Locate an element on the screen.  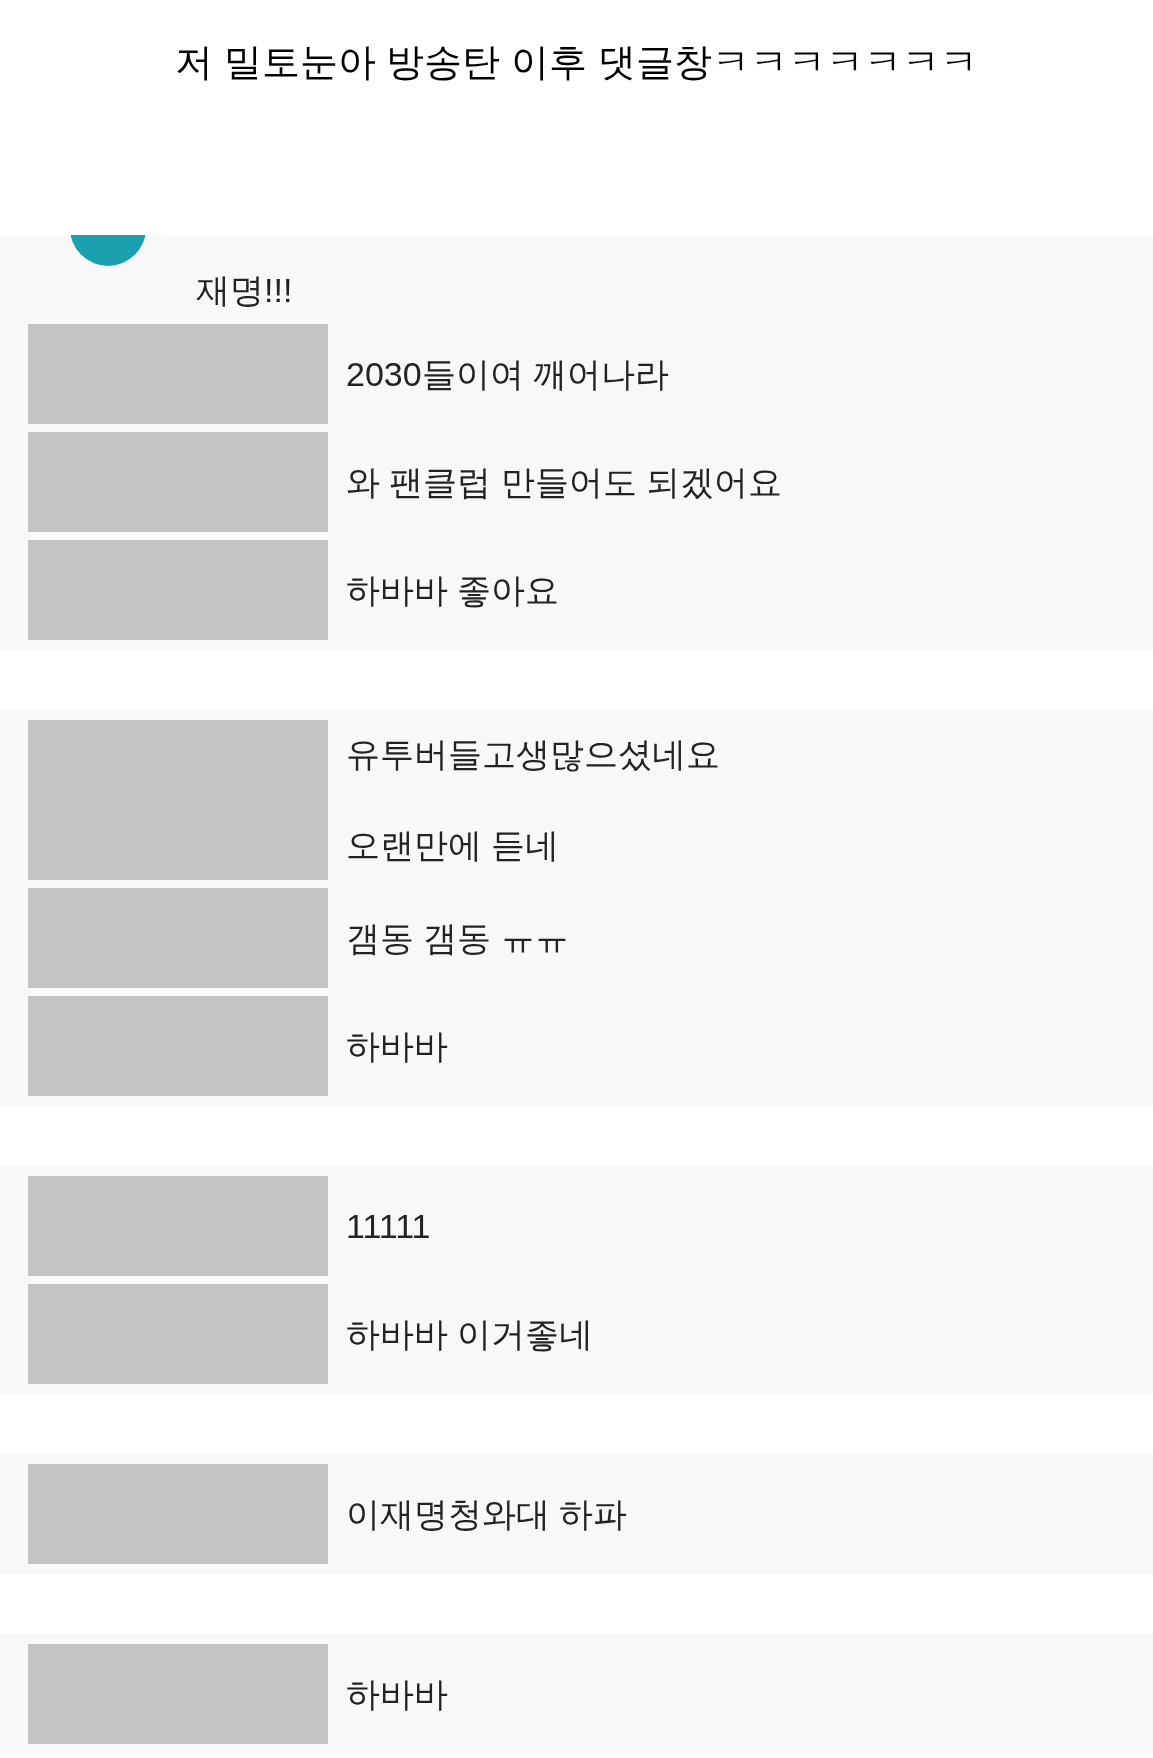
comment-text: 하바바 좋아요 is located at coordinates (453, 590).